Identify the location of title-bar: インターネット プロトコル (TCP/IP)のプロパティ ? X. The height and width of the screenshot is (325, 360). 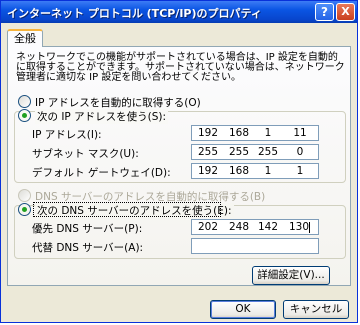
(179, 12).